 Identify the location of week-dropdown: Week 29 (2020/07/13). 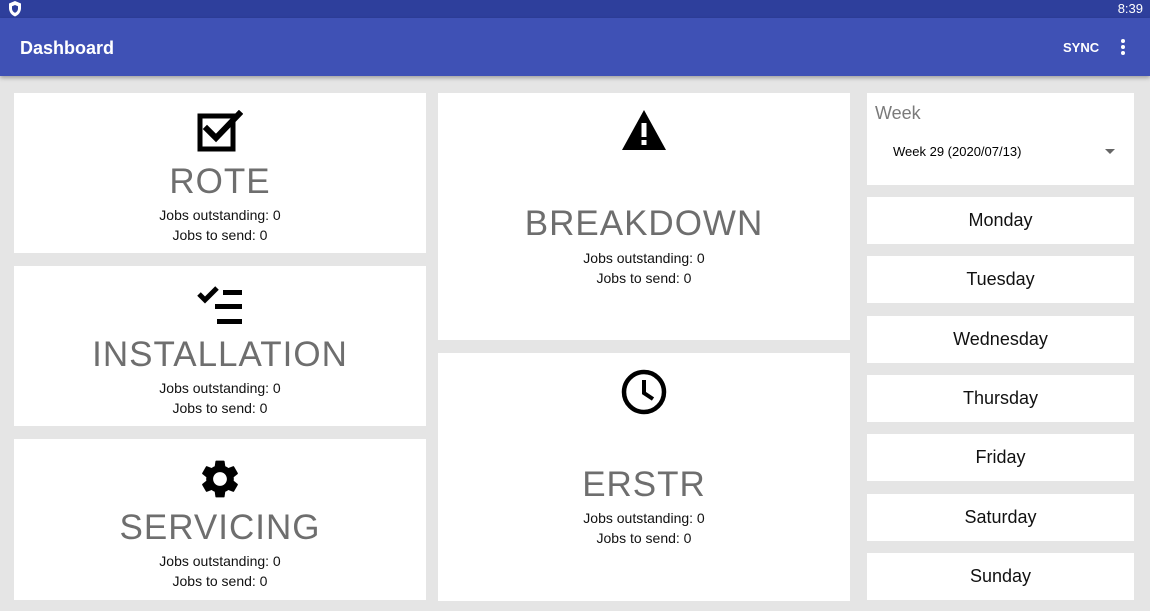
(1008, 153).